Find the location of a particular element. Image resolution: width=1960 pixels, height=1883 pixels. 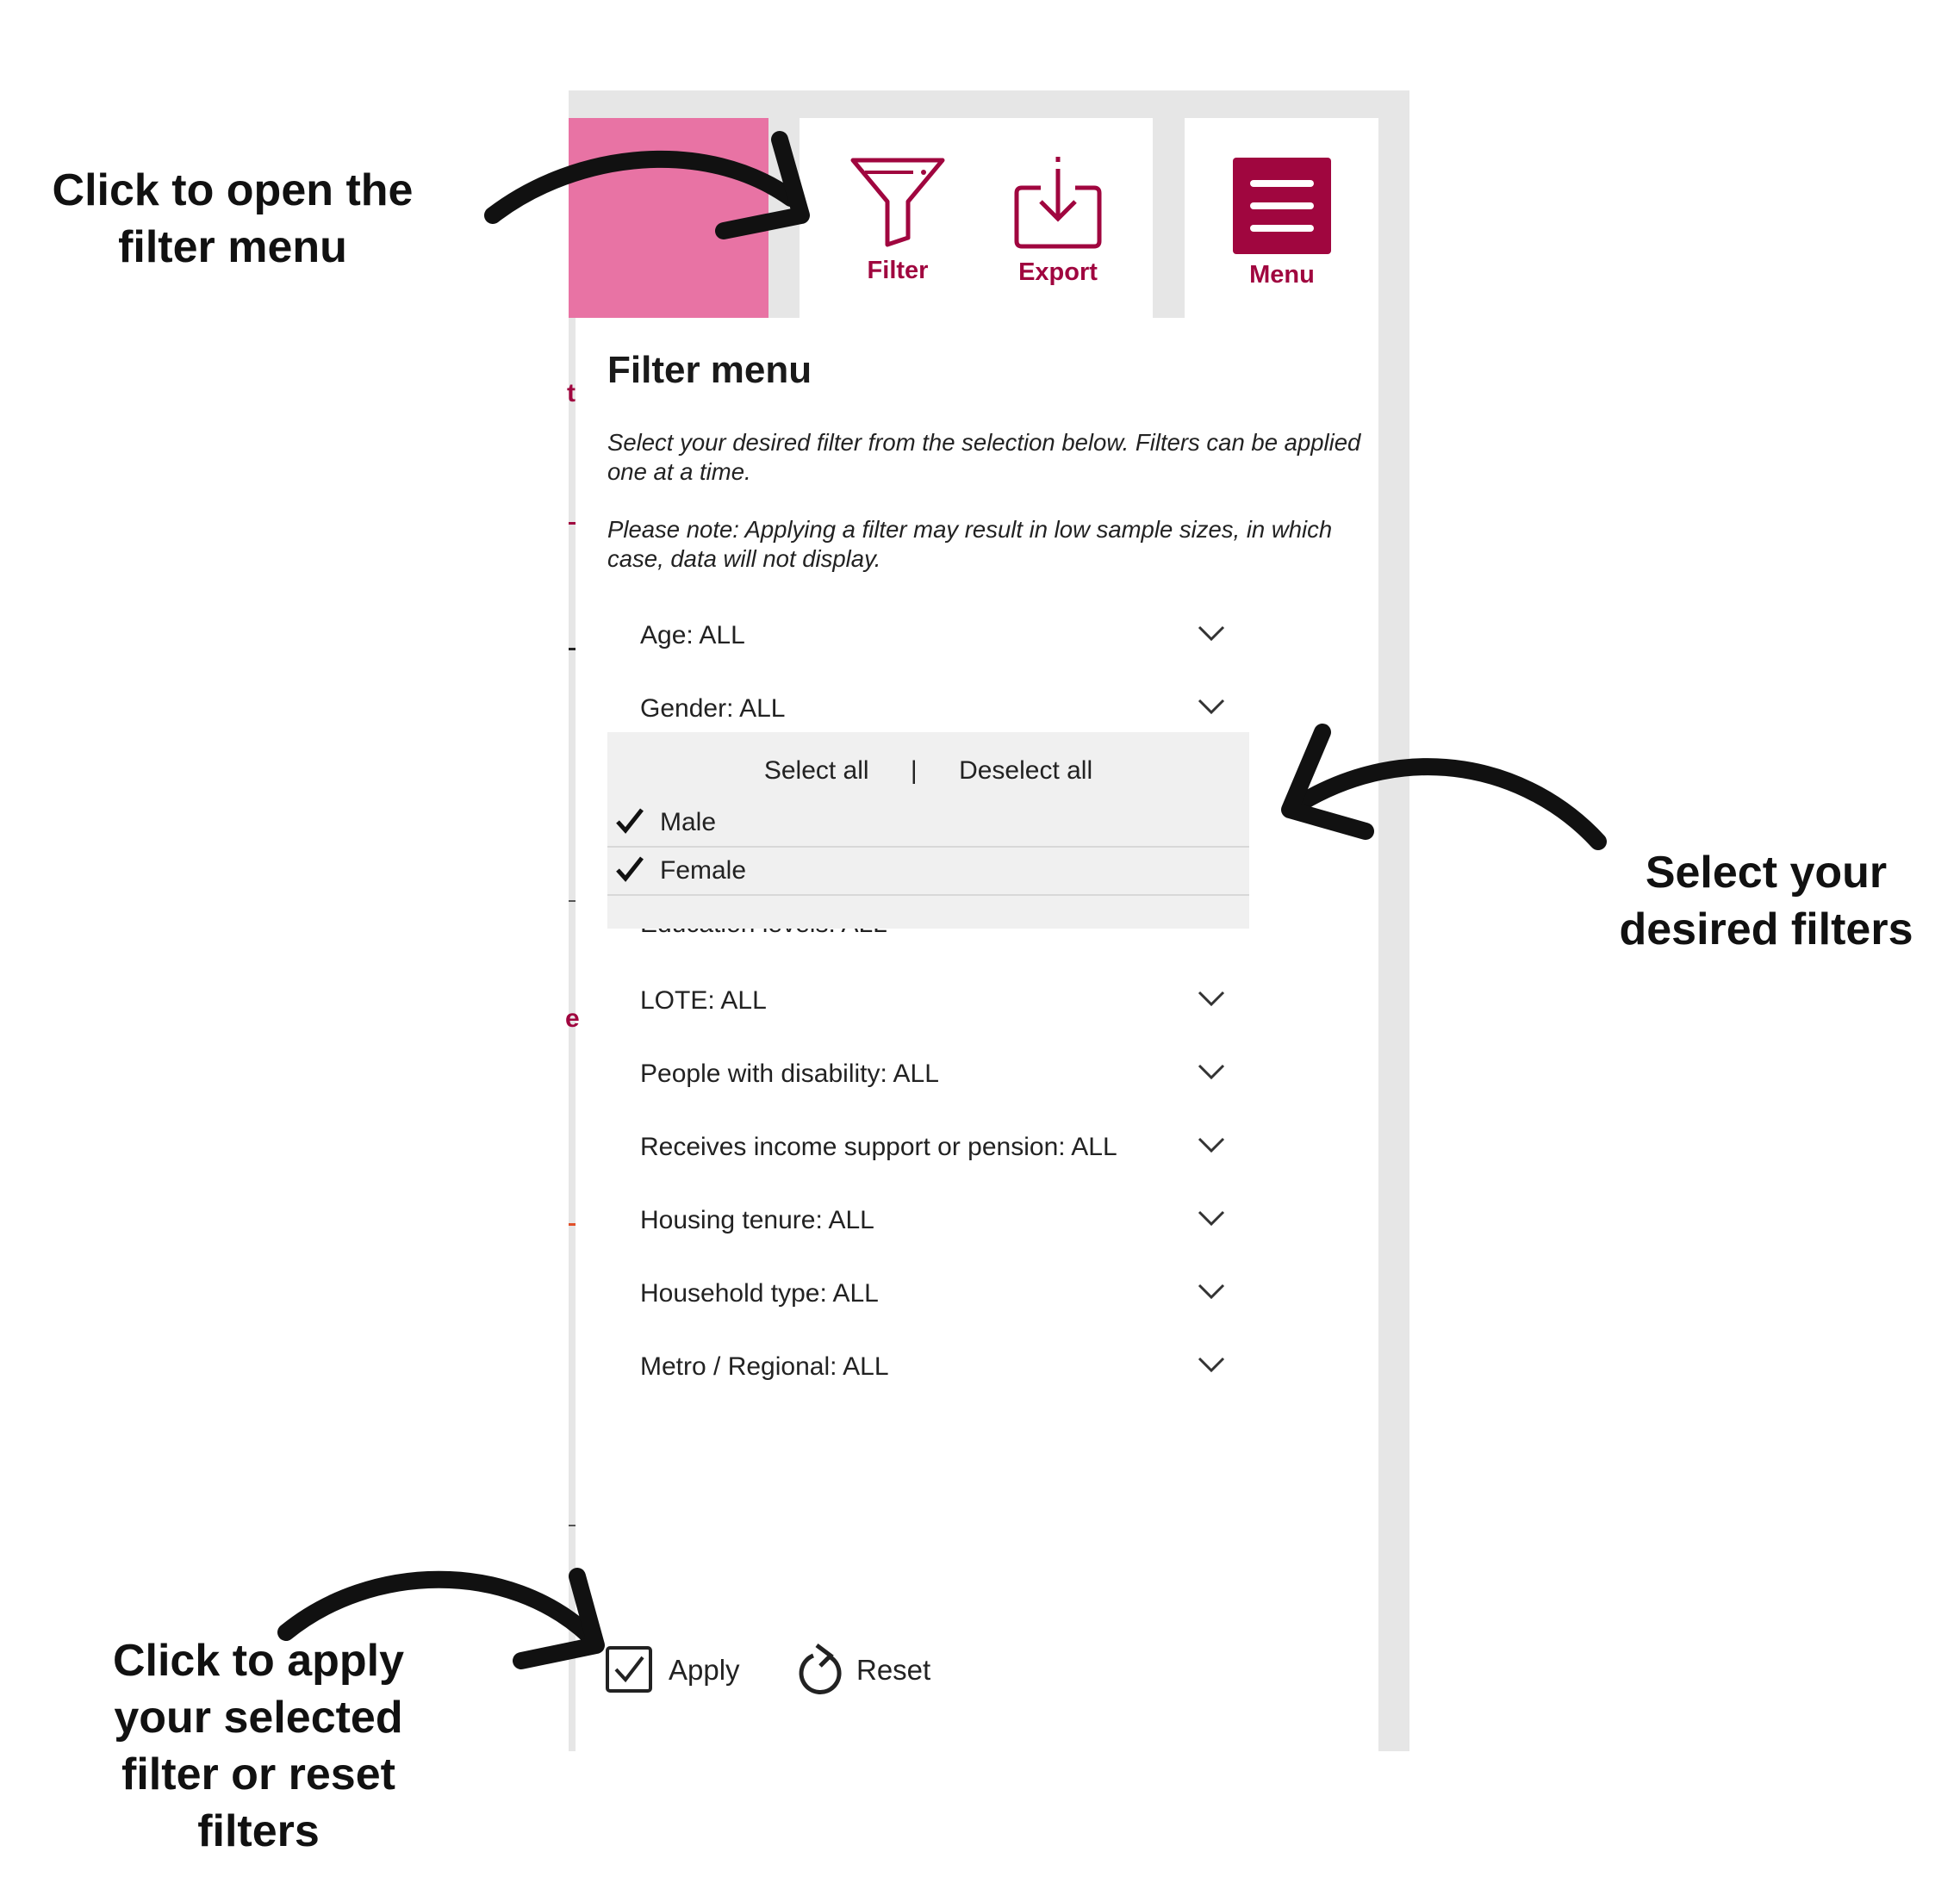

export-button: Export is located at coordinates (1058, 221).